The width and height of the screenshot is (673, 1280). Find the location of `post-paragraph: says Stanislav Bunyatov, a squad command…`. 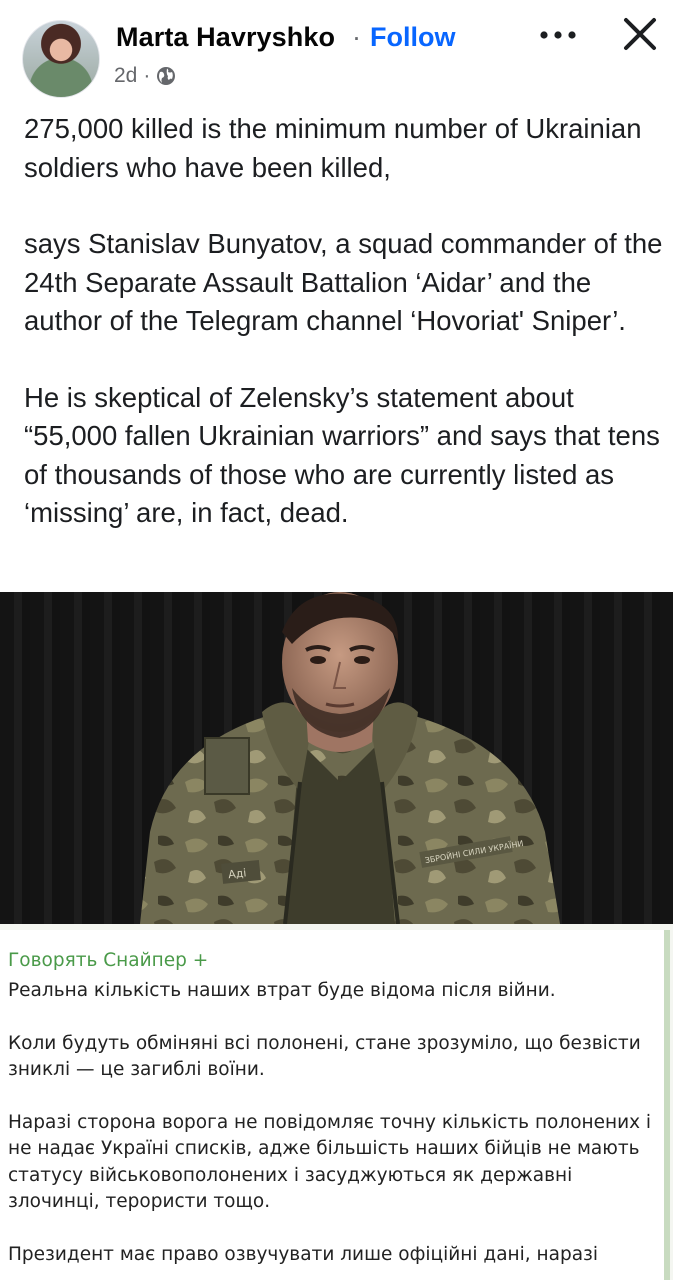

post-paragraph: says Stanislav Bunyatov, a squad command… is located at coordinates (343, 282).